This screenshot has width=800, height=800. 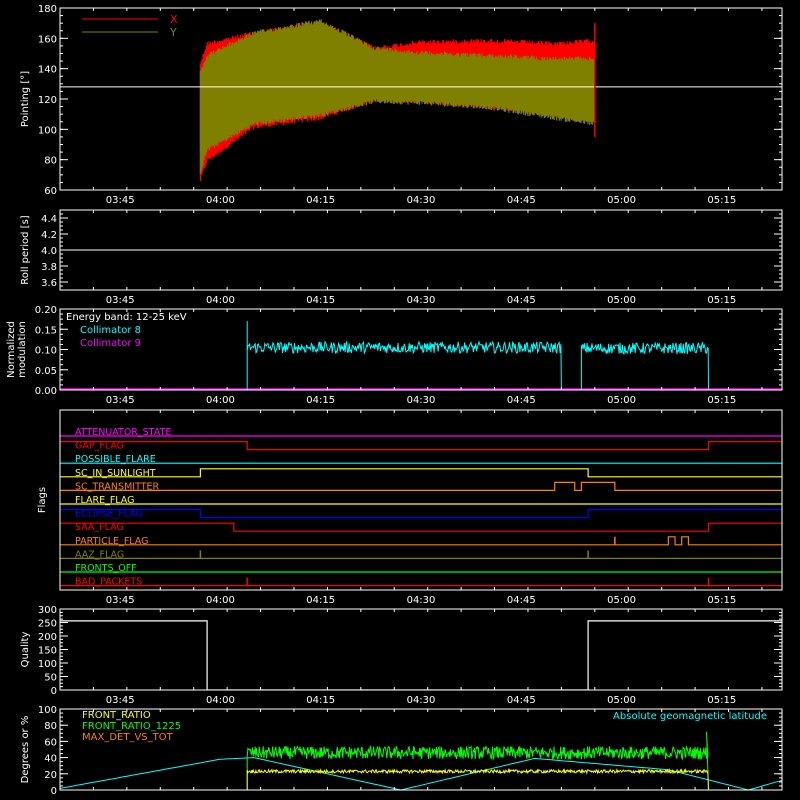 I want to click on y-tick-label: 40, so click(x=50, y=759).